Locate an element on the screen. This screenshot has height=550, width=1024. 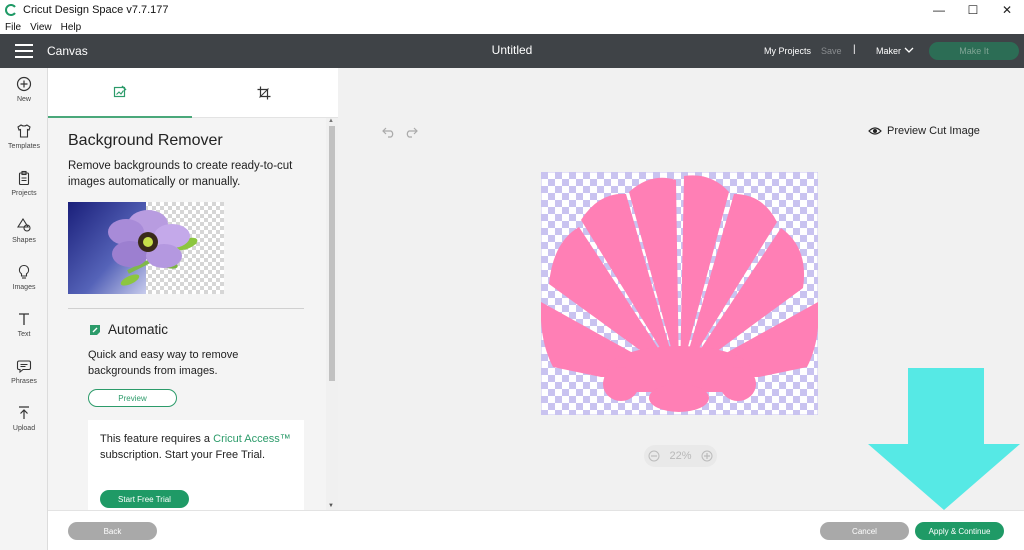
window-controls: — ☐ ✕ is located at coordinates (973, 10).